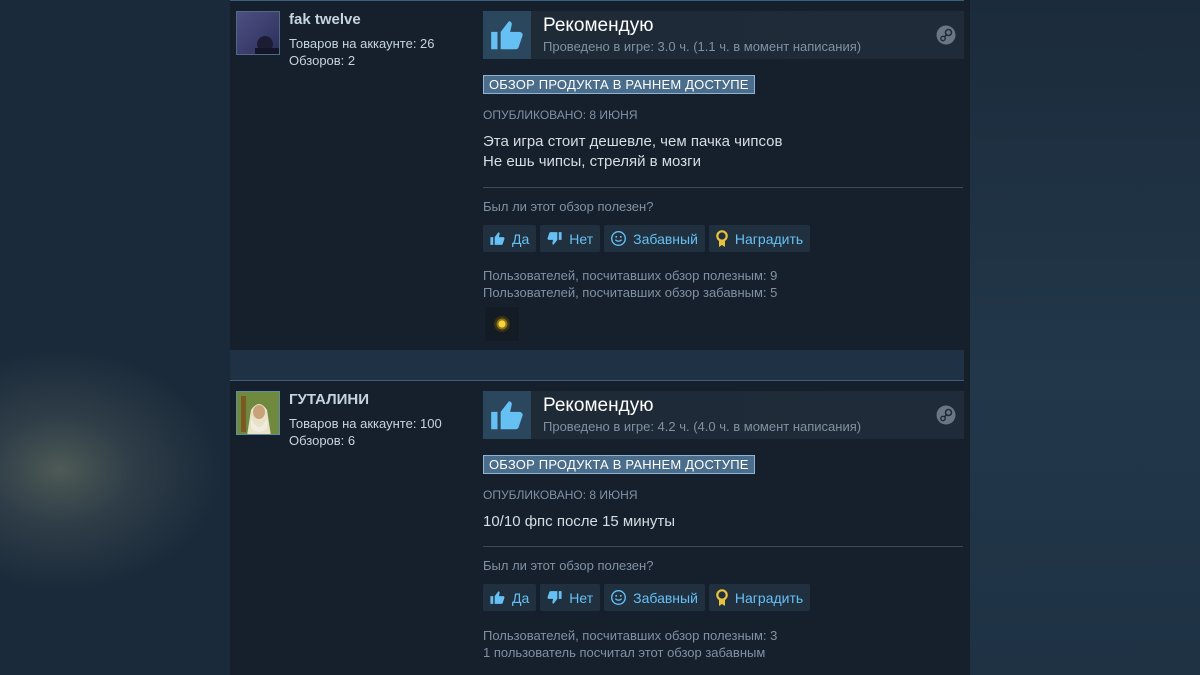  I want to click on award-coin-icon, so click(502, 324).